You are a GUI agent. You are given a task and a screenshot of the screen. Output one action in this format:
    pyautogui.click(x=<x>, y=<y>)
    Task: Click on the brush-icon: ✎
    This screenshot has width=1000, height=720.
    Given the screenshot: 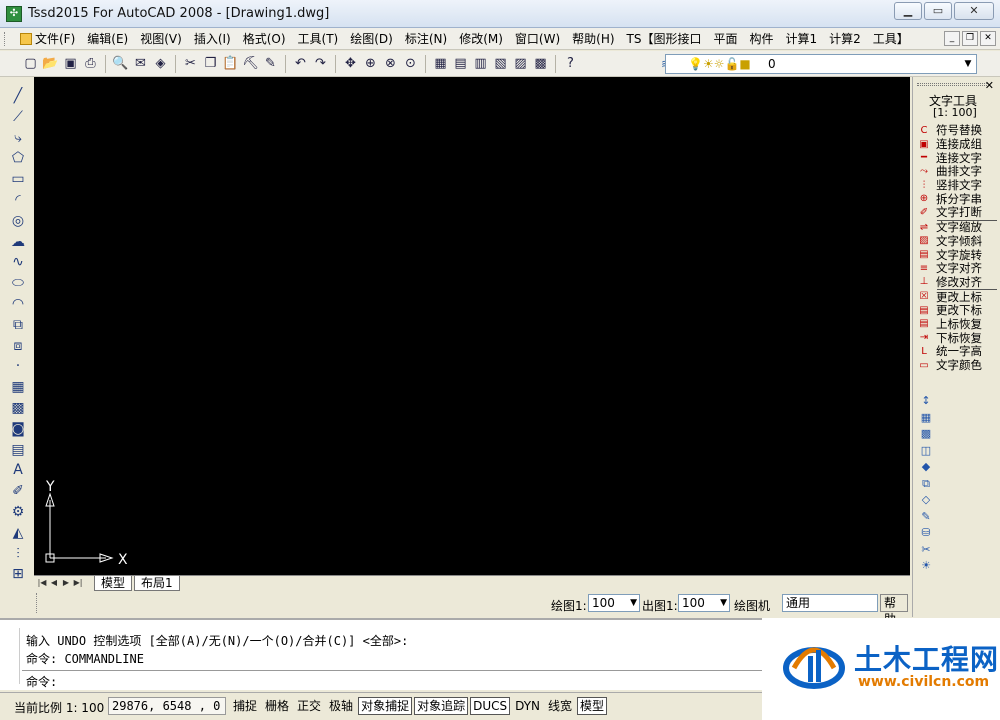 What is the action you would take?
    pyautogui.click(x=270, y=63)
    